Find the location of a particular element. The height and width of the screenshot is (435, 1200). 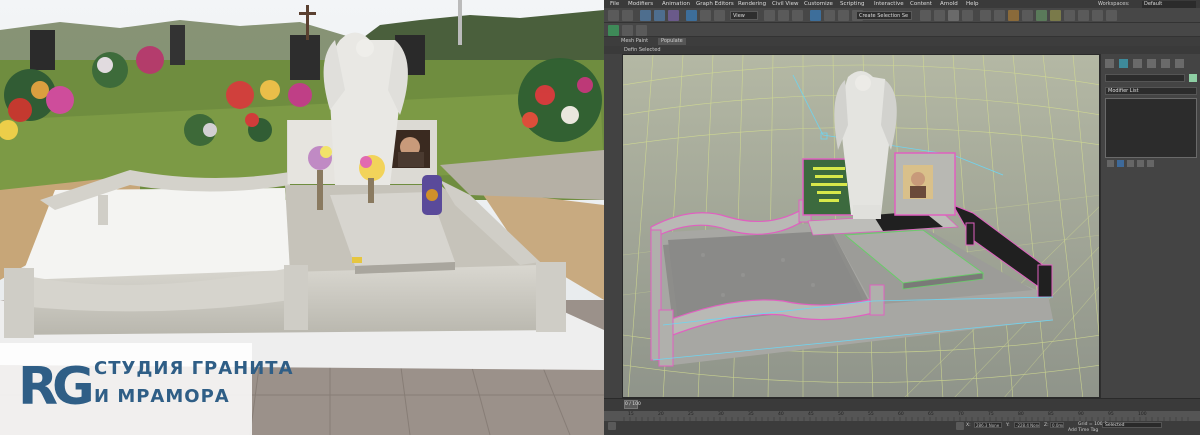

tick-label: 15 is located at coordinates (631, 414).